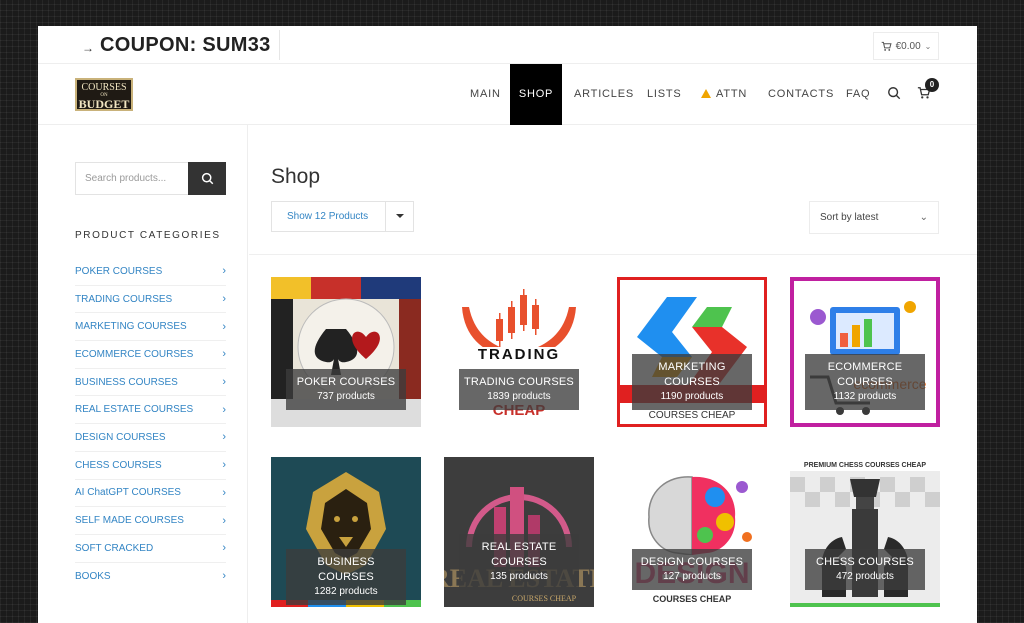  Describe the element at coordinates (346, 569) in the screenshot. I see `category-name: BUSINESS COURSES` at that location.